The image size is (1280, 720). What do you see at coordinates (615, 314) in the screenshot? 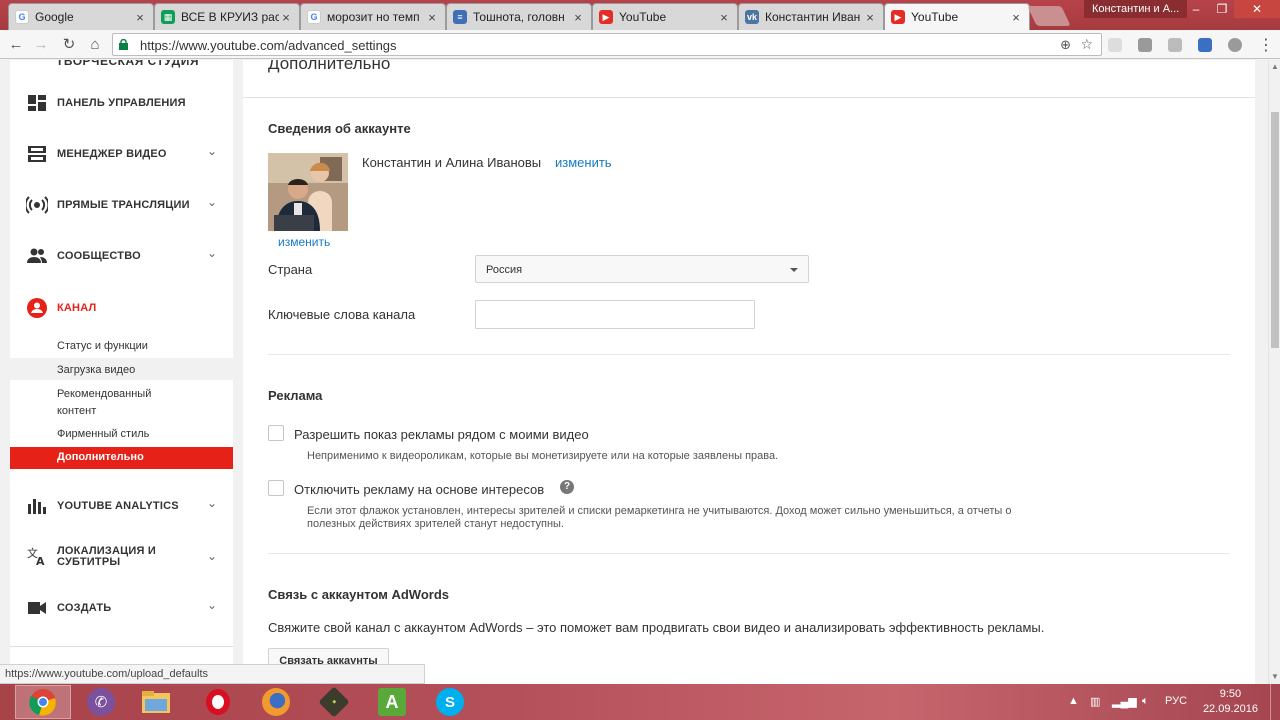
I see `channel-keywords-input` at bounding box center [615, 314].